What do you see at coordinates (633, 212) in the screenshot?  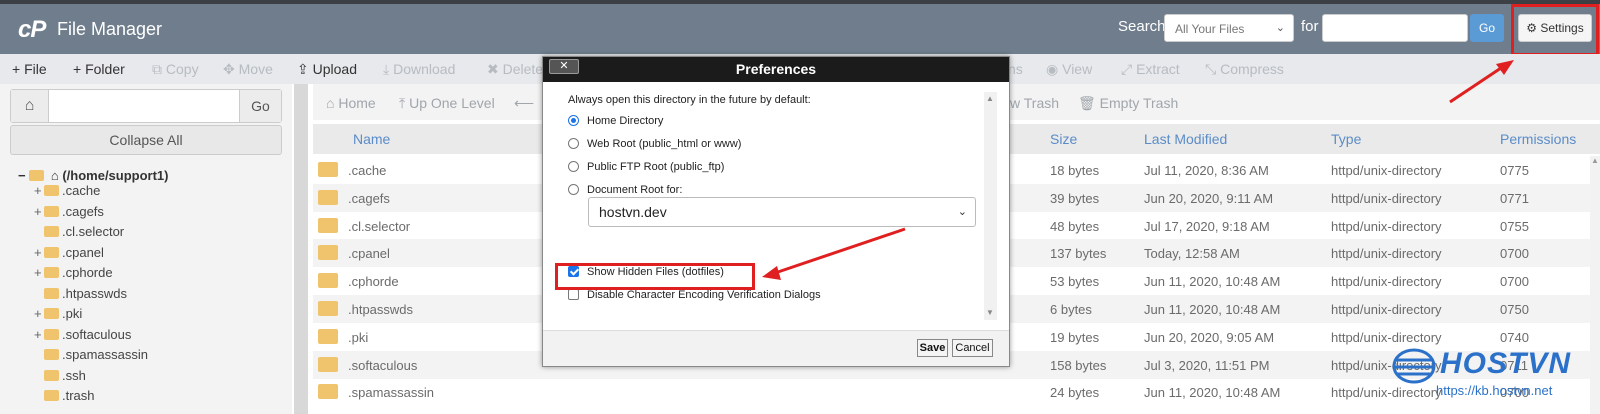 I see `domain-select-value: hostvn.dev` at bounding box center [633, 212].